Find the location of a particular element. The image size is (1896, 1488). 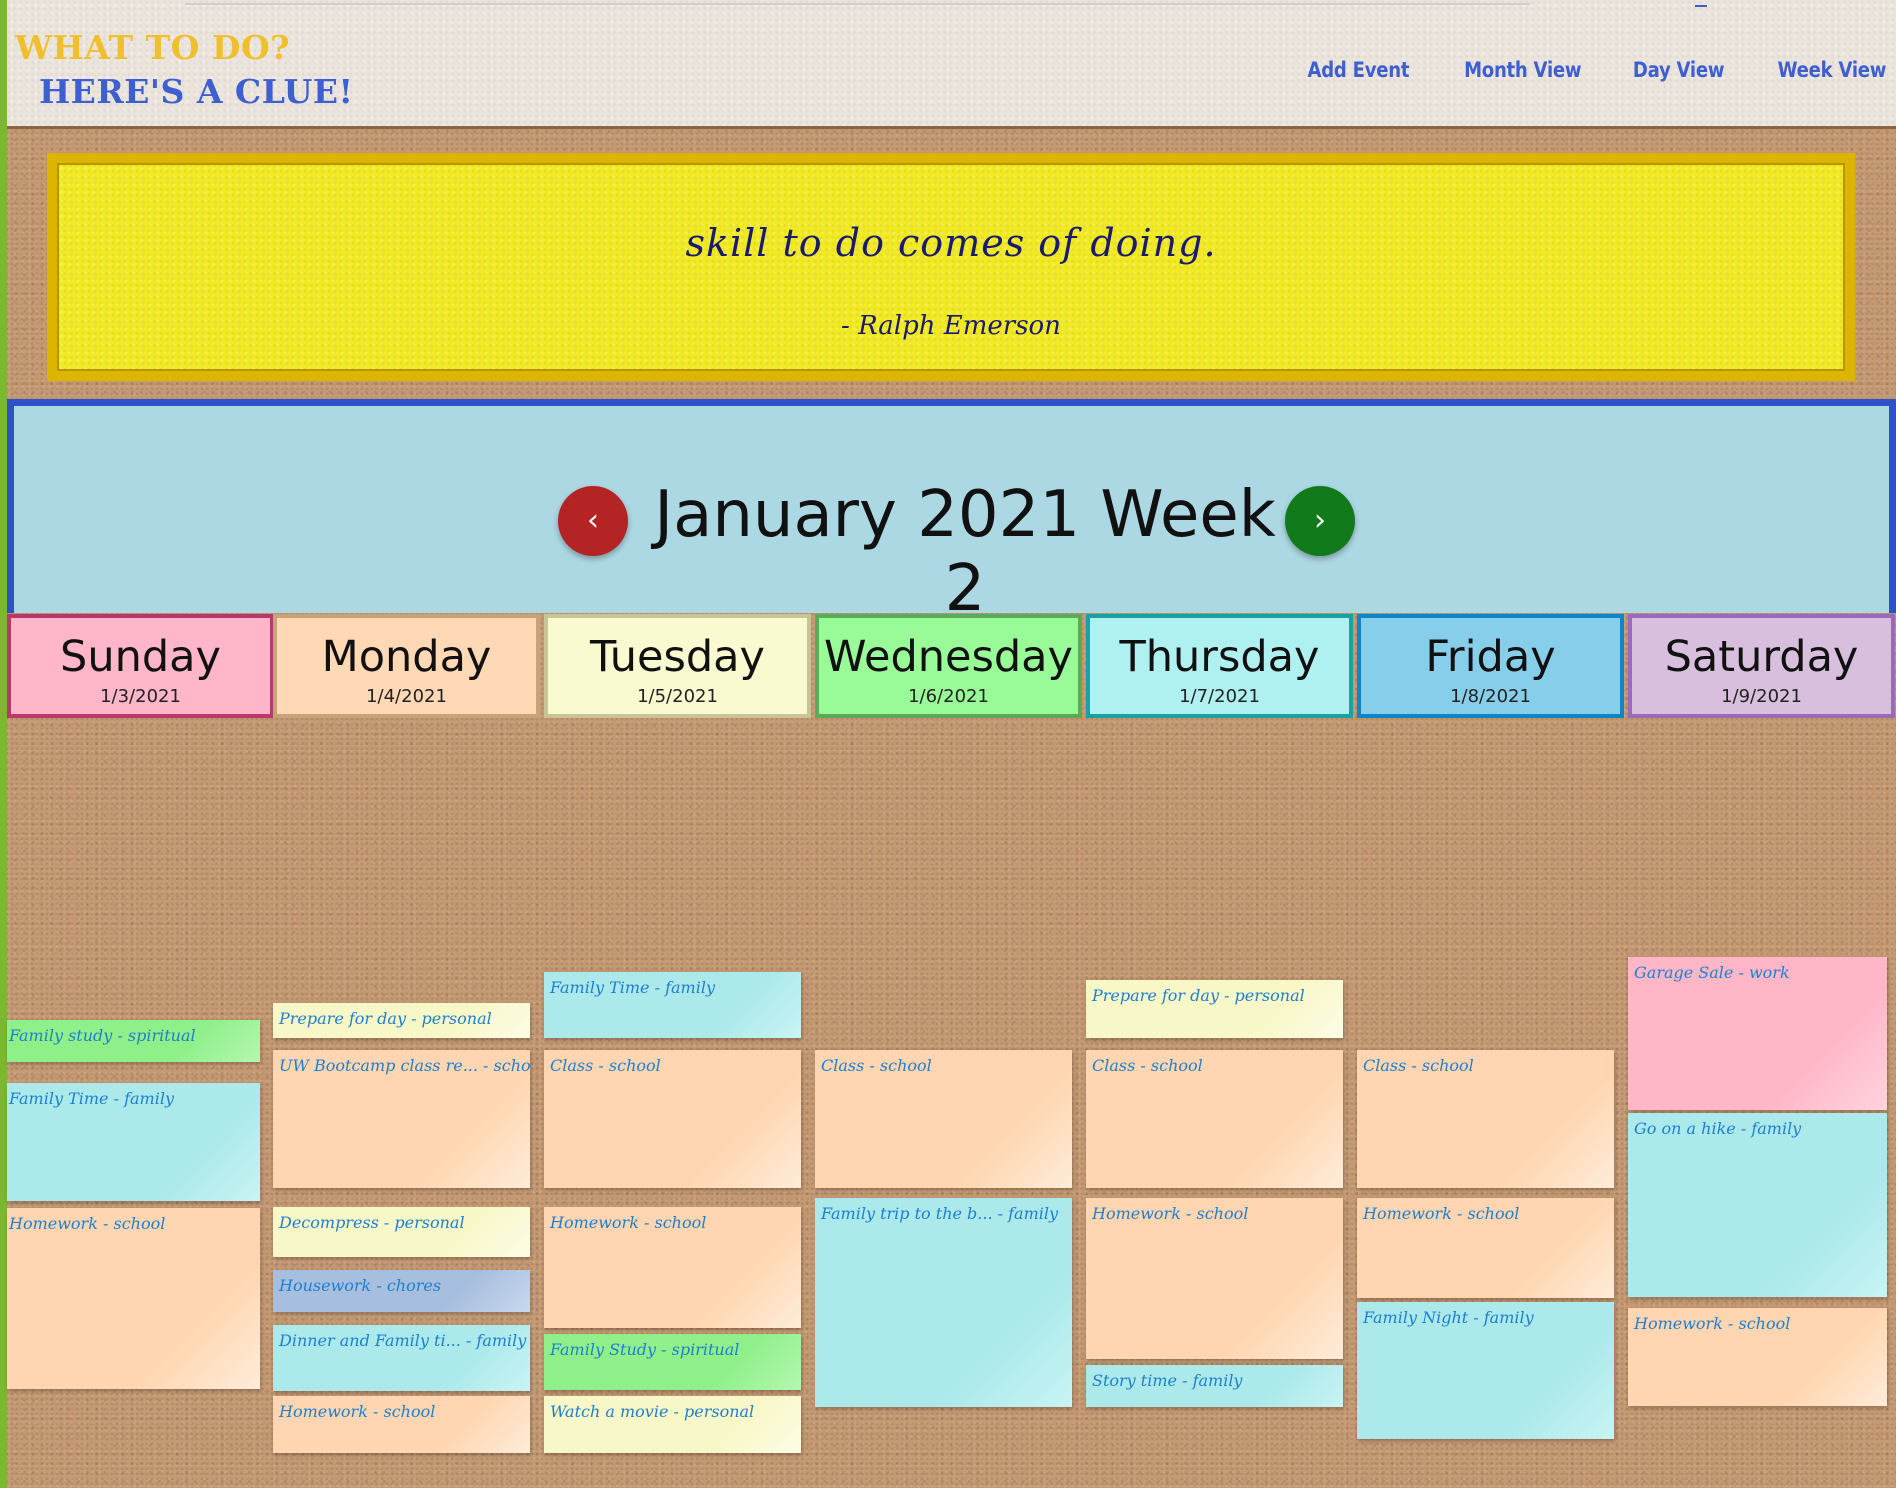

day-name: Monday is located at coordinates (406, 657).